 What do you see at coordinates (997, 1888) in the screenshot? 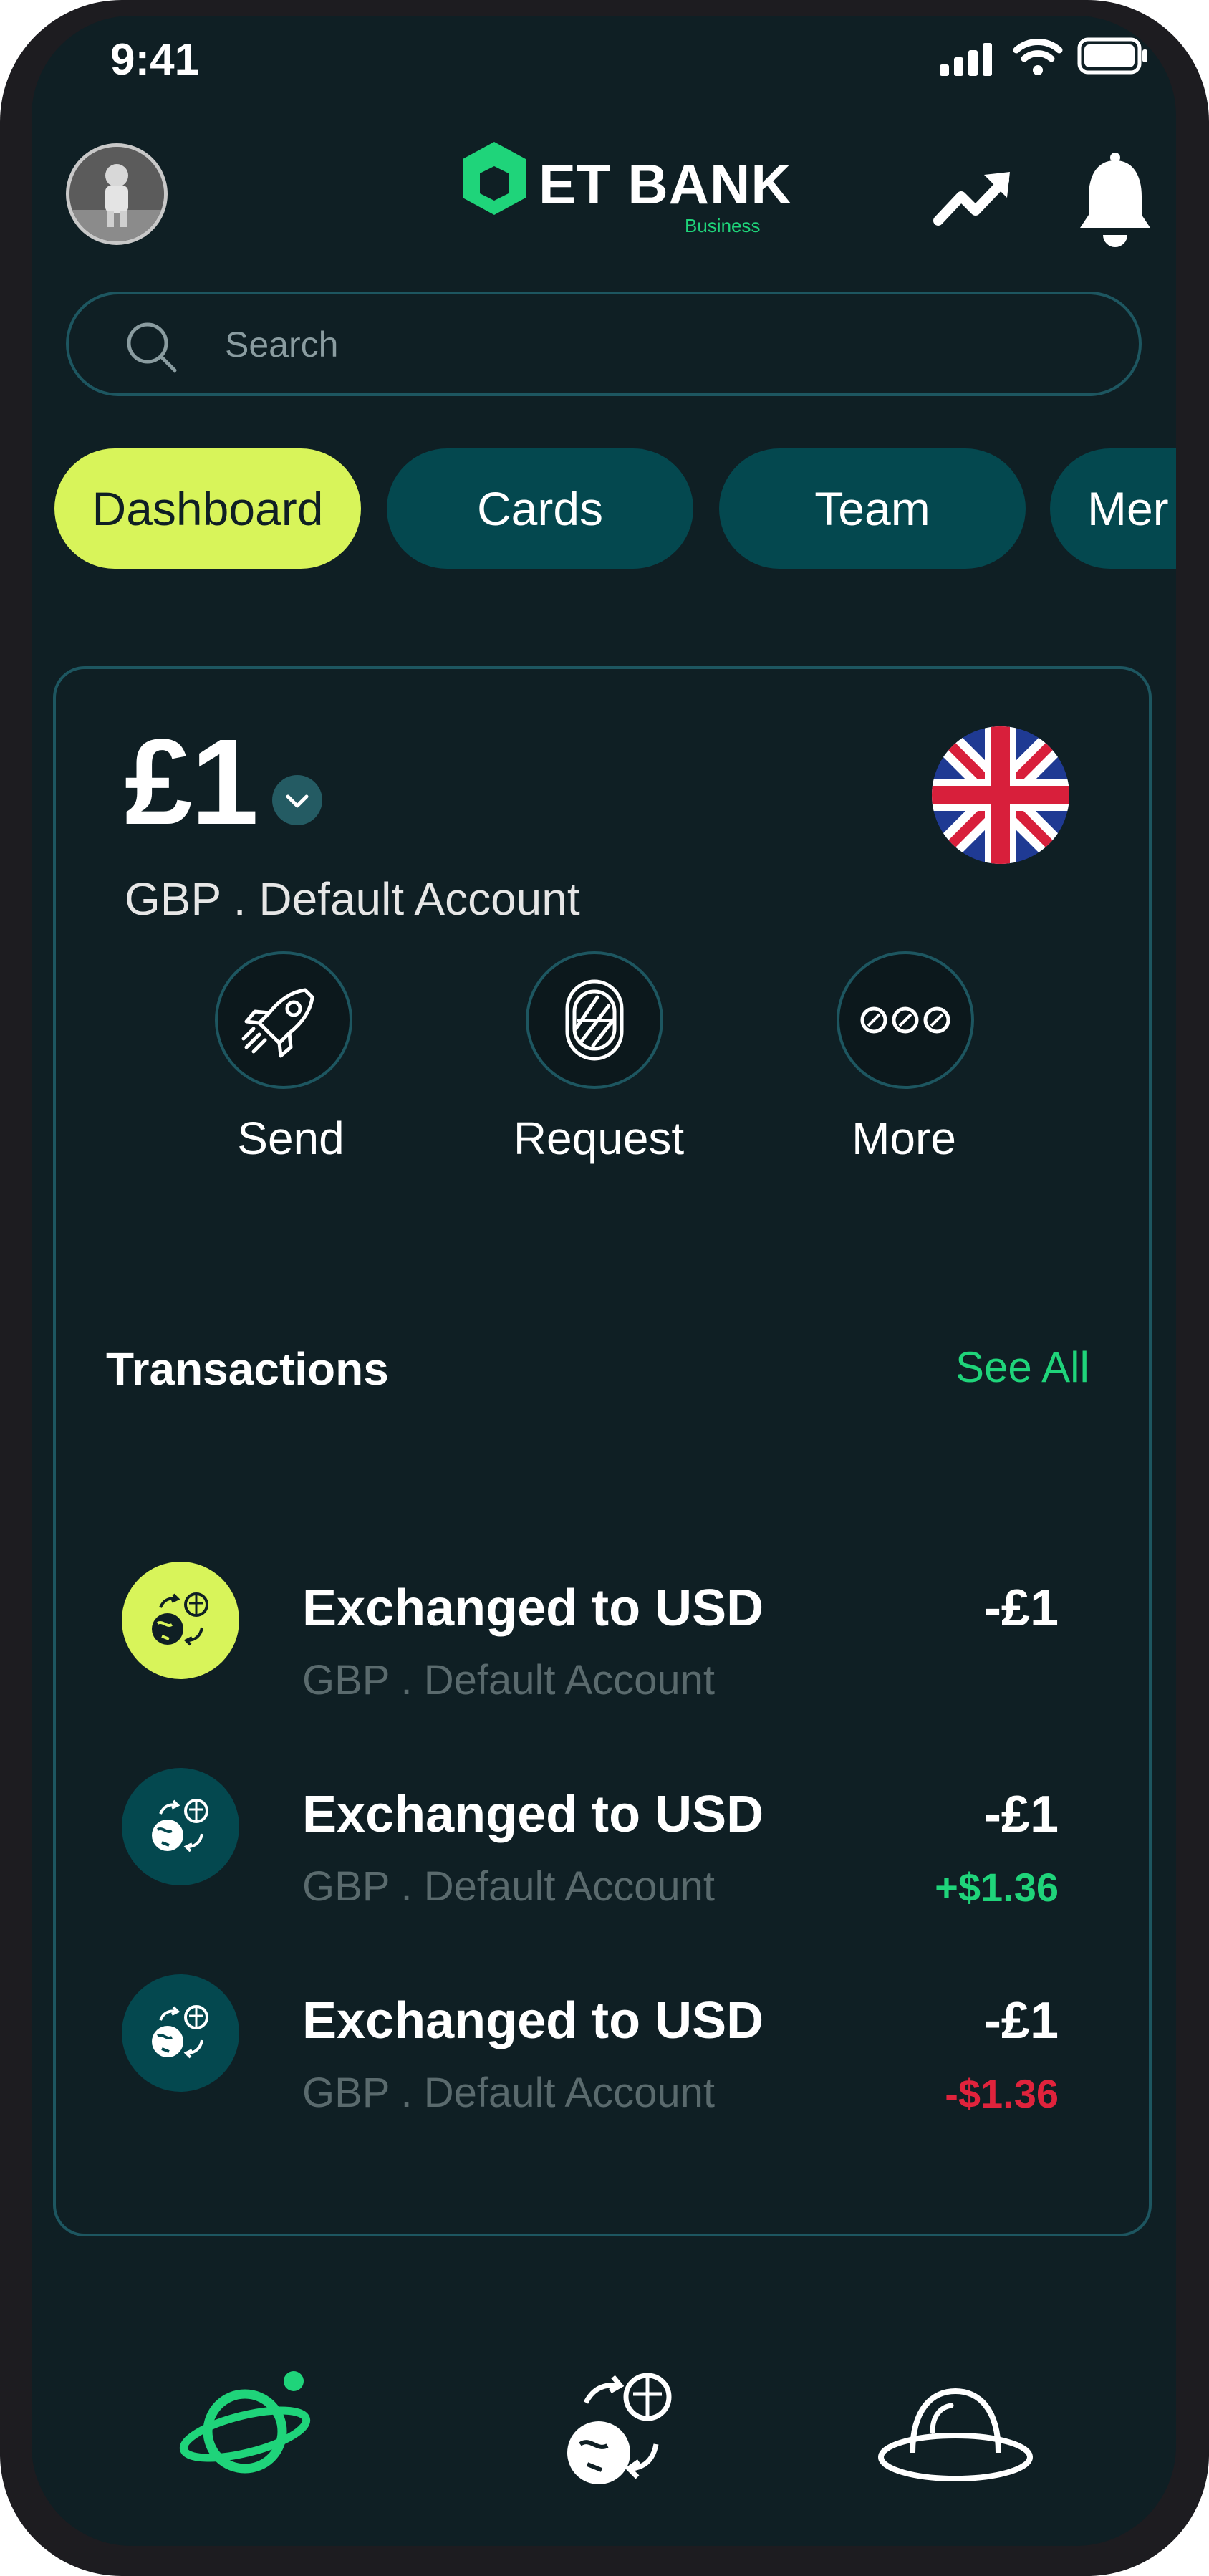
I see `transaction-converted-amount: +$1.36` at bounding box center [997, 1888].